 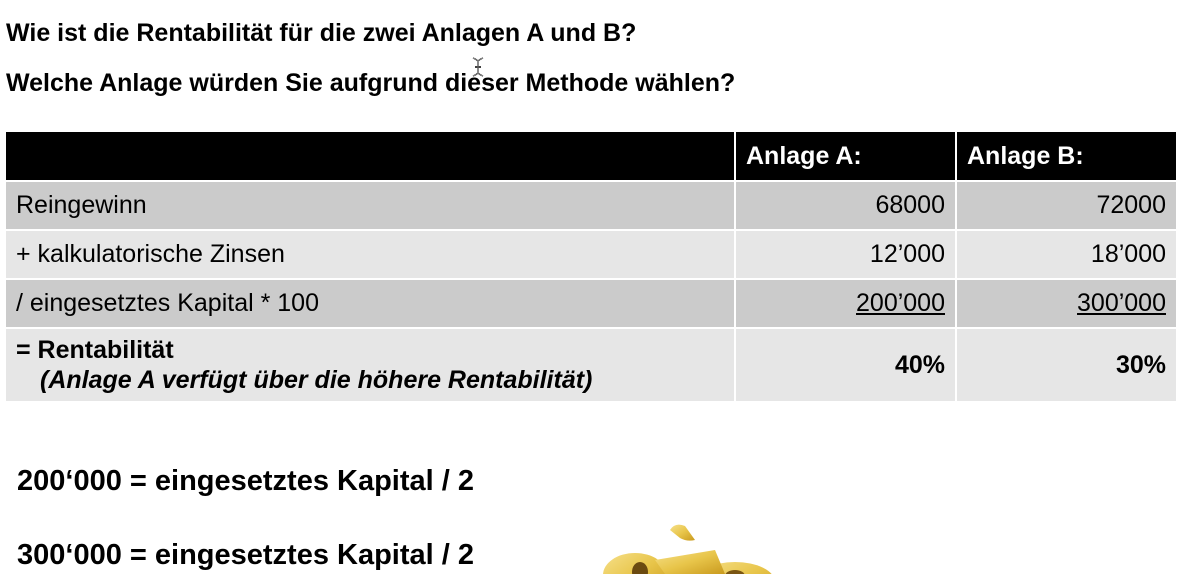 What do you see at coordinates (371, 206) in the screenshot?
I see `row-label: Reingewinn` at bounding box center [371, 206].